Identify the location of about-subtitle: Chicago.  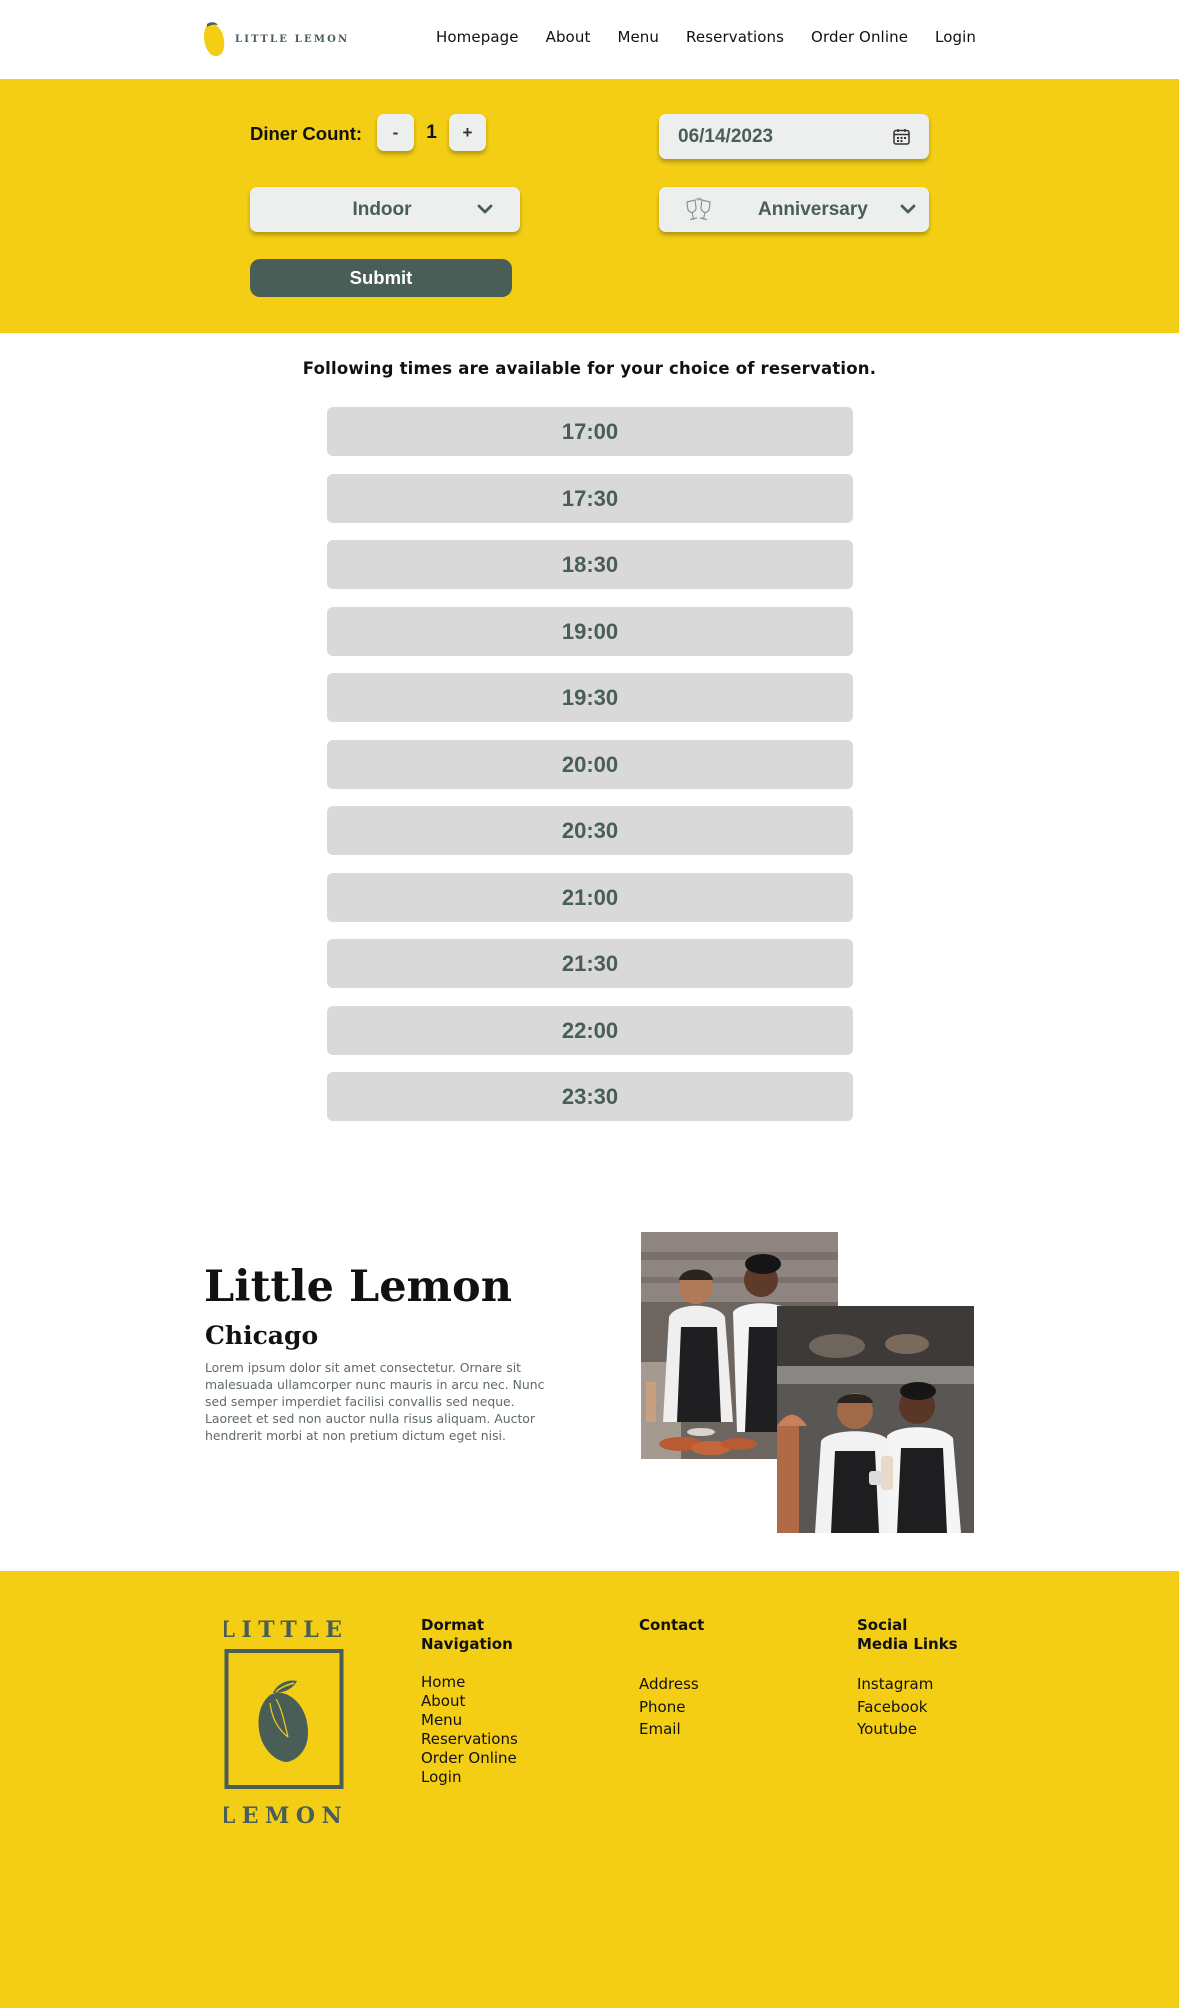
(262, 1335).